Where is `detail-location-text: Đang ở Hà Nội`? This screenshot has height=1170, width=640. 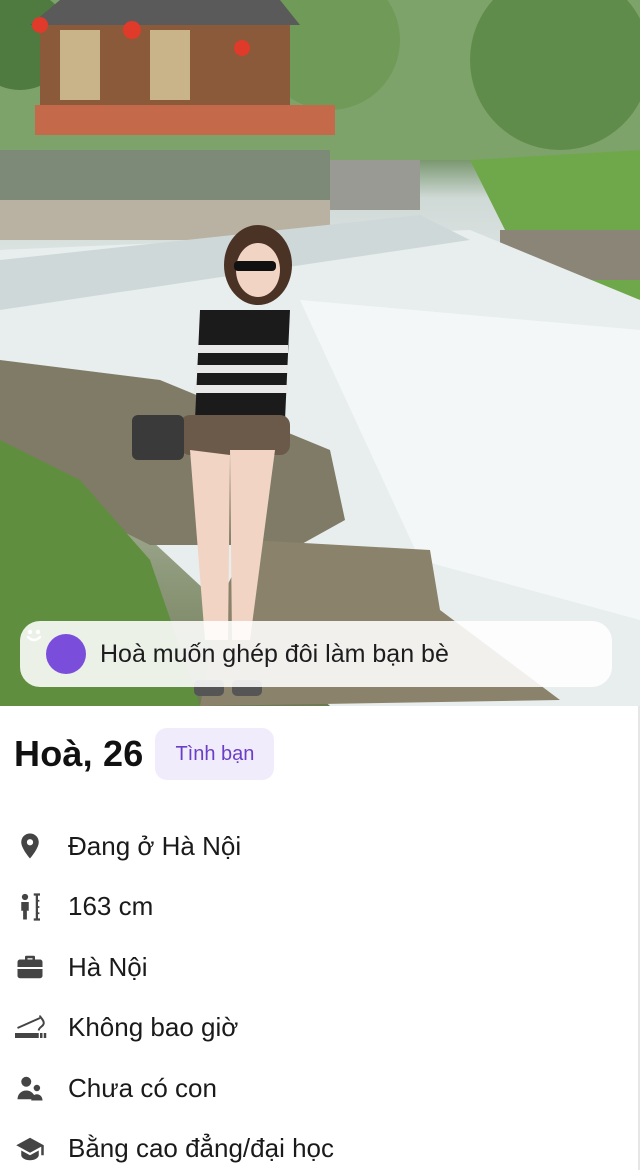
detail-location-text: Đang ở Hà Nội is located at coordinates (155, 845).